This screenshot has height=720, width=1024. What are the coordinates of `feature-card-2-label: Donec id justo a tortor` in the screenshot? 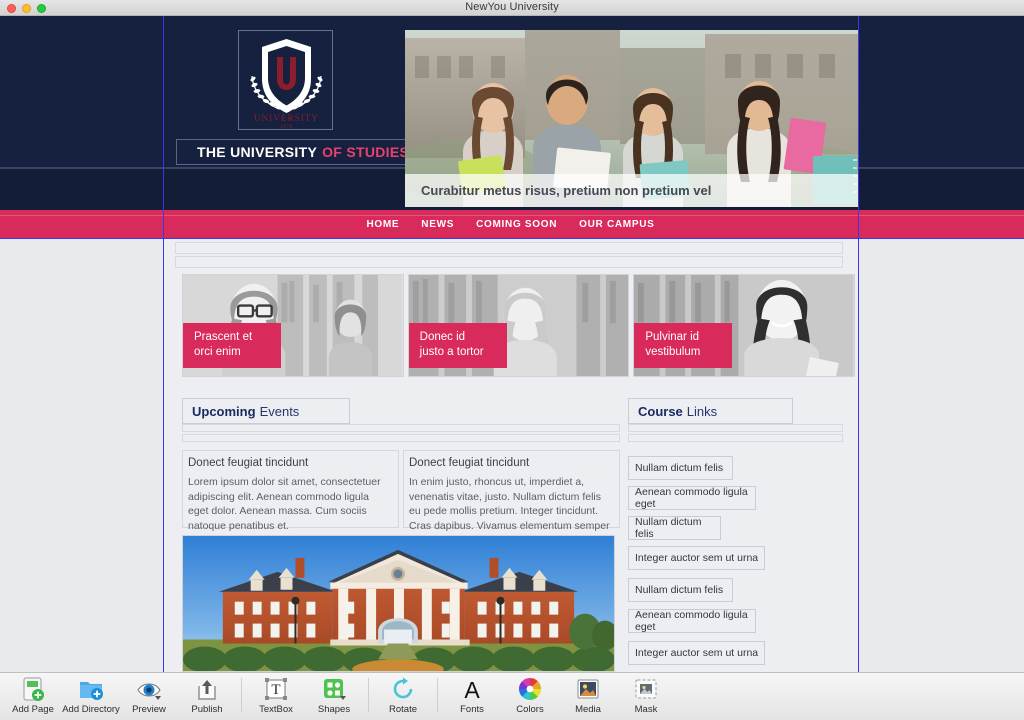 It's located at (457, 345).